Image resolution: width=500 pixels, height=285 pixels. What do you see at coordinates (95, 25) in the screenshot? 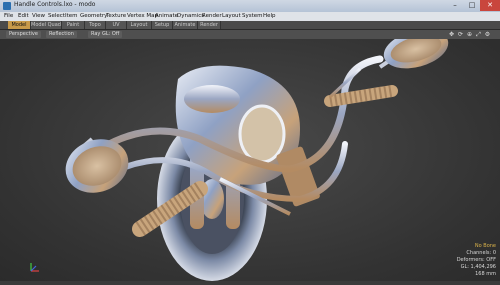
I see `tab-topo: Topo` at bounding box center [95, 25].